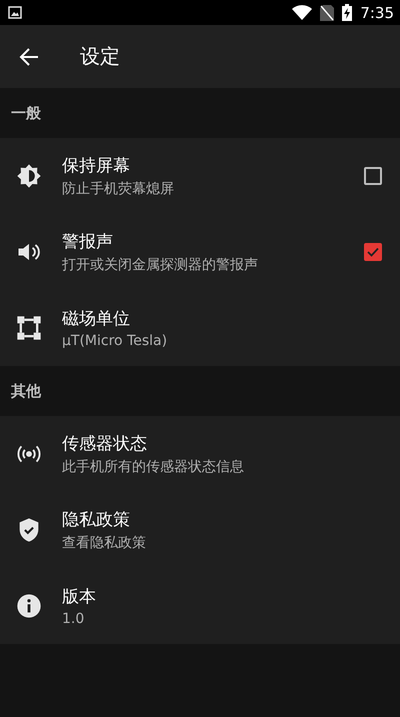 Image resolution: width=400 pixels, height=717 pixels. What do you see at coordinates (200, 328) in the screenshot?
I see `settings-item: 磁场单位 μT(Micro Tesla)` at bounding box center [200, 328].